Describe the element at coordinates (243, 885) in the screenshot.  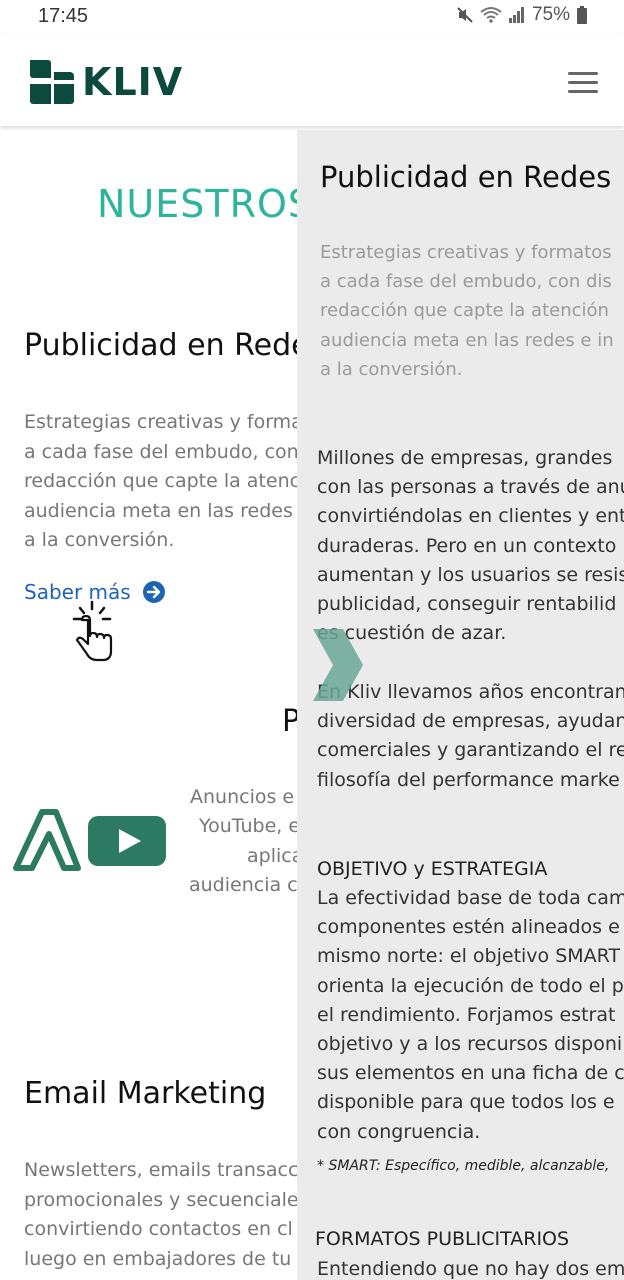
I see `video-desc-line-4: audiencia c` at that location.